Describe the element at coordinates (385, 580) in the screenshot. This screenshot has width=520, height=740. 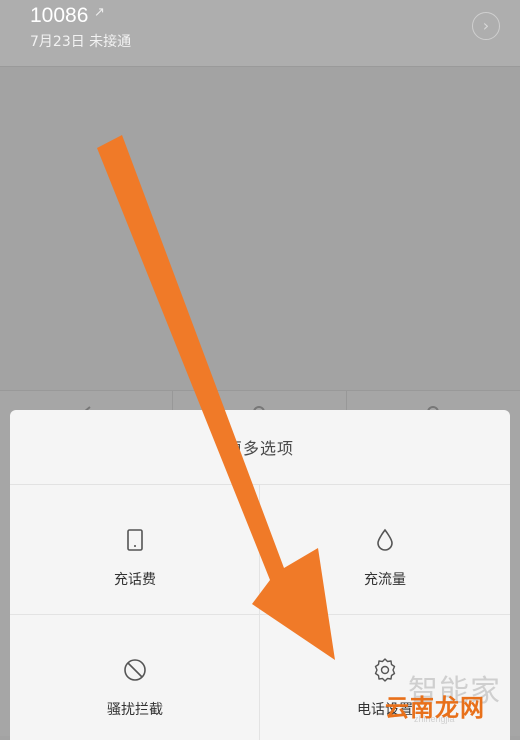
I see `option-label: 充流量` at that location.